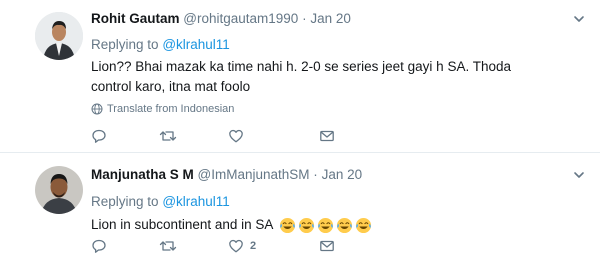 The image size is (600, 268). What do you see at coordinates (240, 18) in the screenshot?
I see `user-handle: @rohitgautam1990` at bounding box center [240, 18].